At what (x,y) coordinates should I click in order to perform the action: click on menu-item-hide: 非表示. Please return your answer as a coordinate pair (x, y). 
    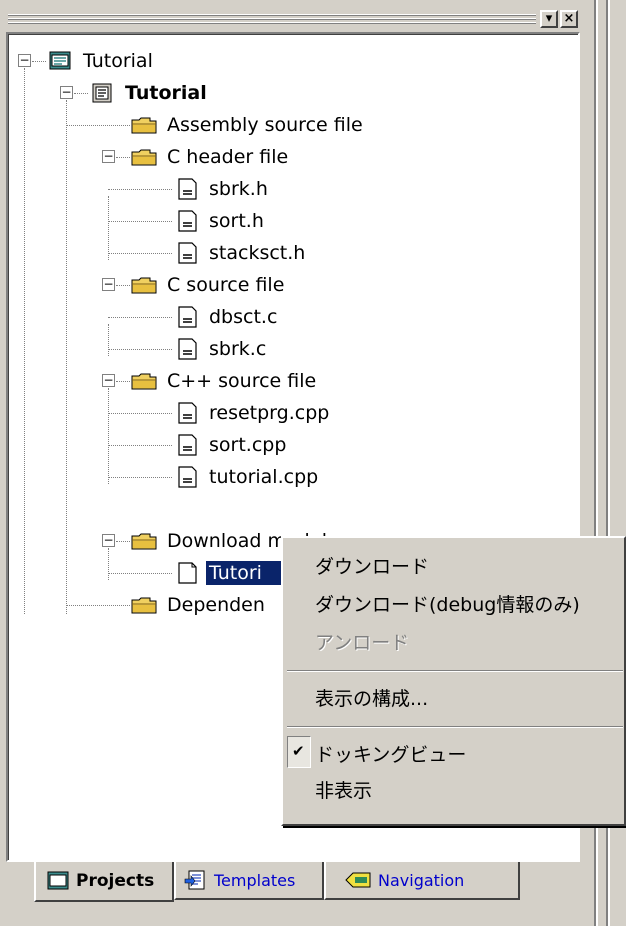
    Looking at the image, I should click on (343, 789).